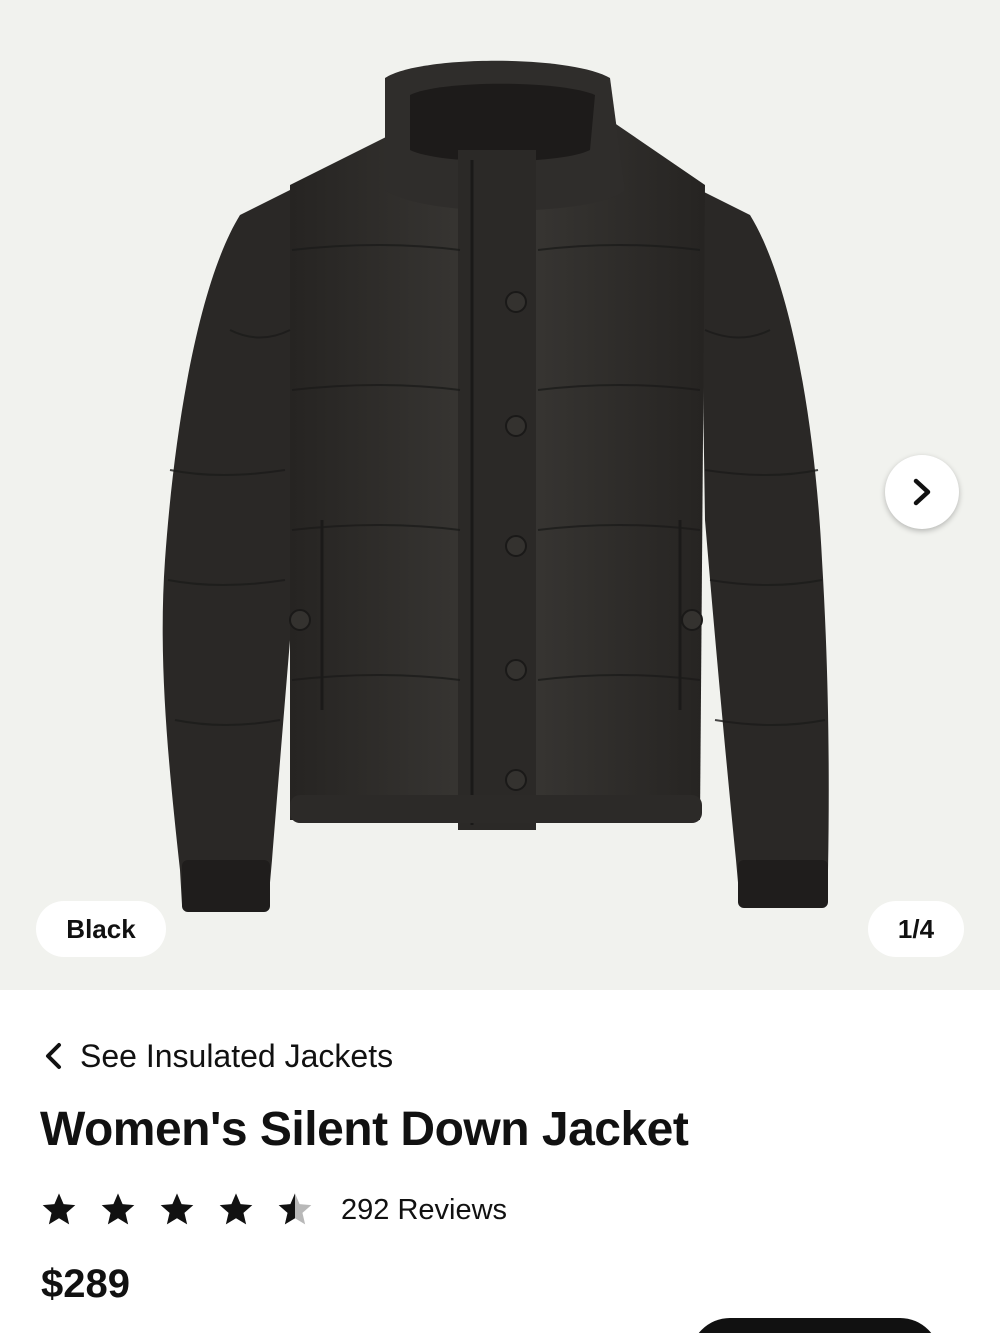  Describe the element at coordinates (53, 1056) in the screenshot. I see `chevron-left-icon` at that location.